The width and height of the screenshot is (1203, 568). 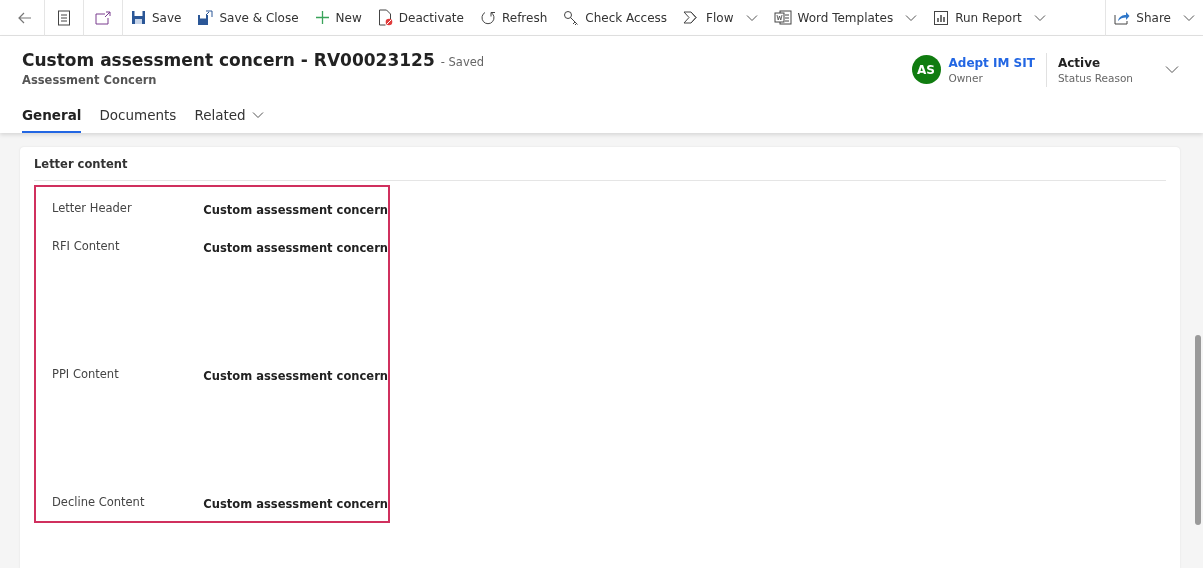 What do you see at coordinates (1154, 17) in the screenshot?
I see `share-button: Share` at bounding box center [1154, 17].